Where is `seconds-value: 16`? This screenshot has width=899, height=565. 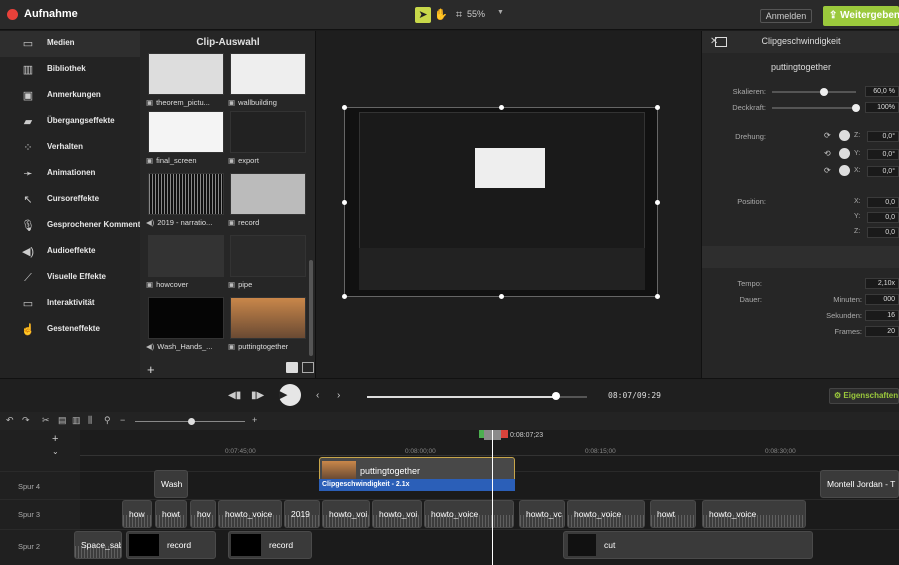 seconds-value: 16 is located at coordinates (882, 315).